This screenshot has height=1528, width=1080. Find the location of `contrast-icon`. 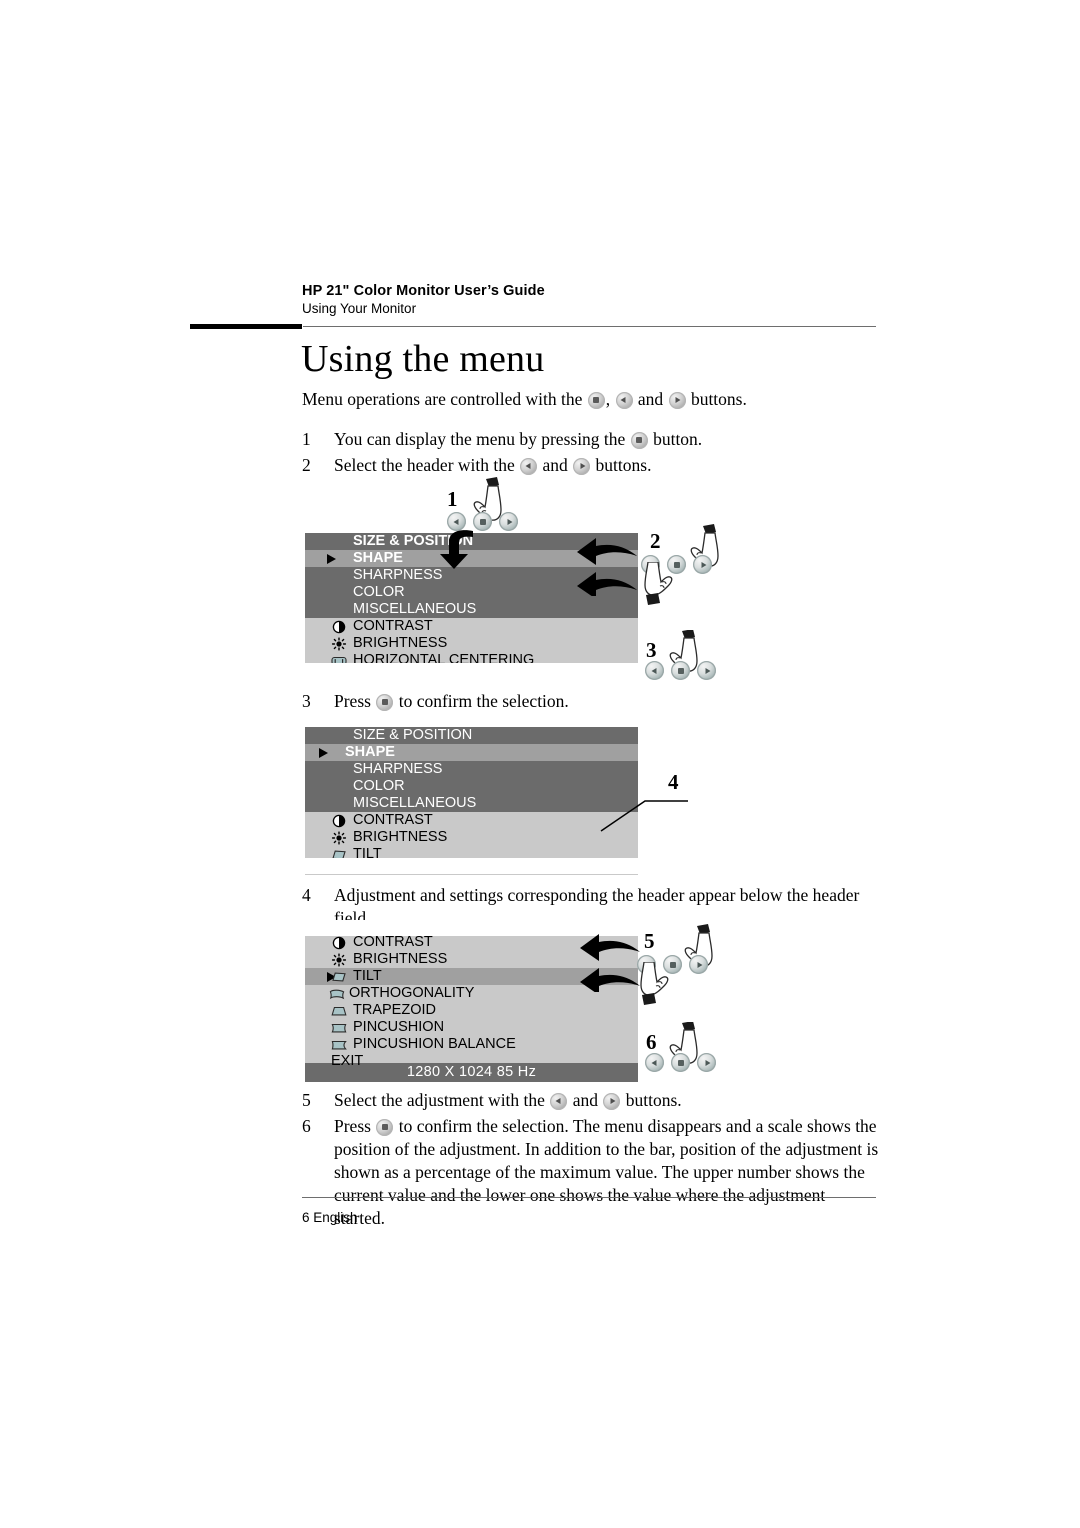

contrast-icon is located at coordinates (339, 626).